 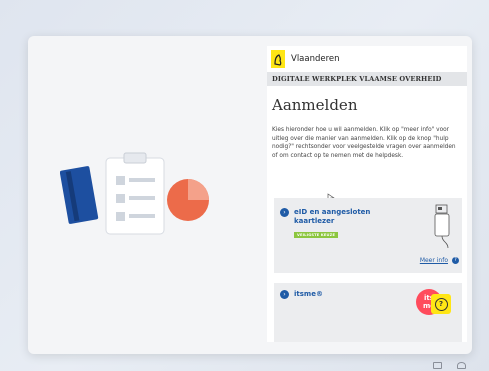 I want to click on safest-choice-badge: VEILIGSTE KEUZE, so click(x=316, y=235).